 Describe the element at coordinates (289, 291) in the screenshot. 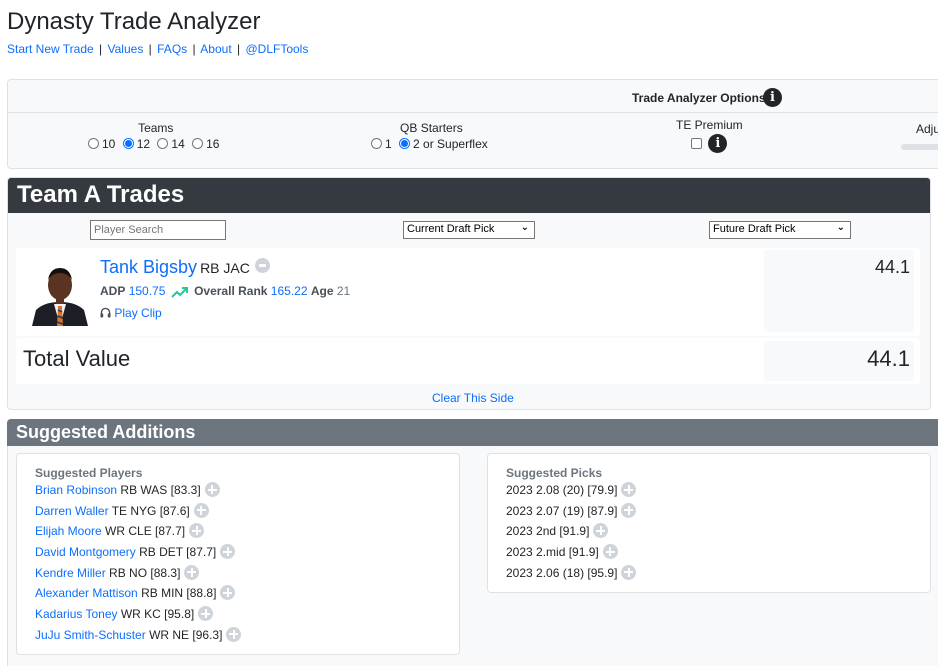

I see `rank-value: 165.22` at that location.